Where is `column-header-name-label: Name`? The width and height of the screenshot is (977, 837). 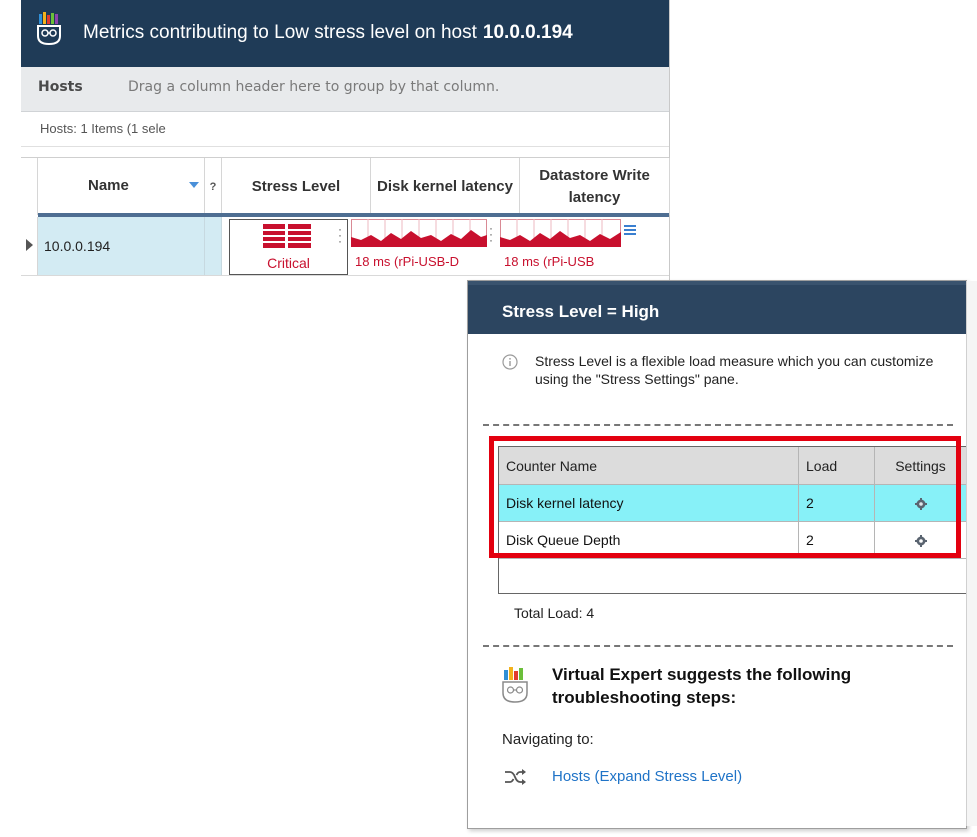 column-header-name-label: Name is located at coordinates (108, 185).